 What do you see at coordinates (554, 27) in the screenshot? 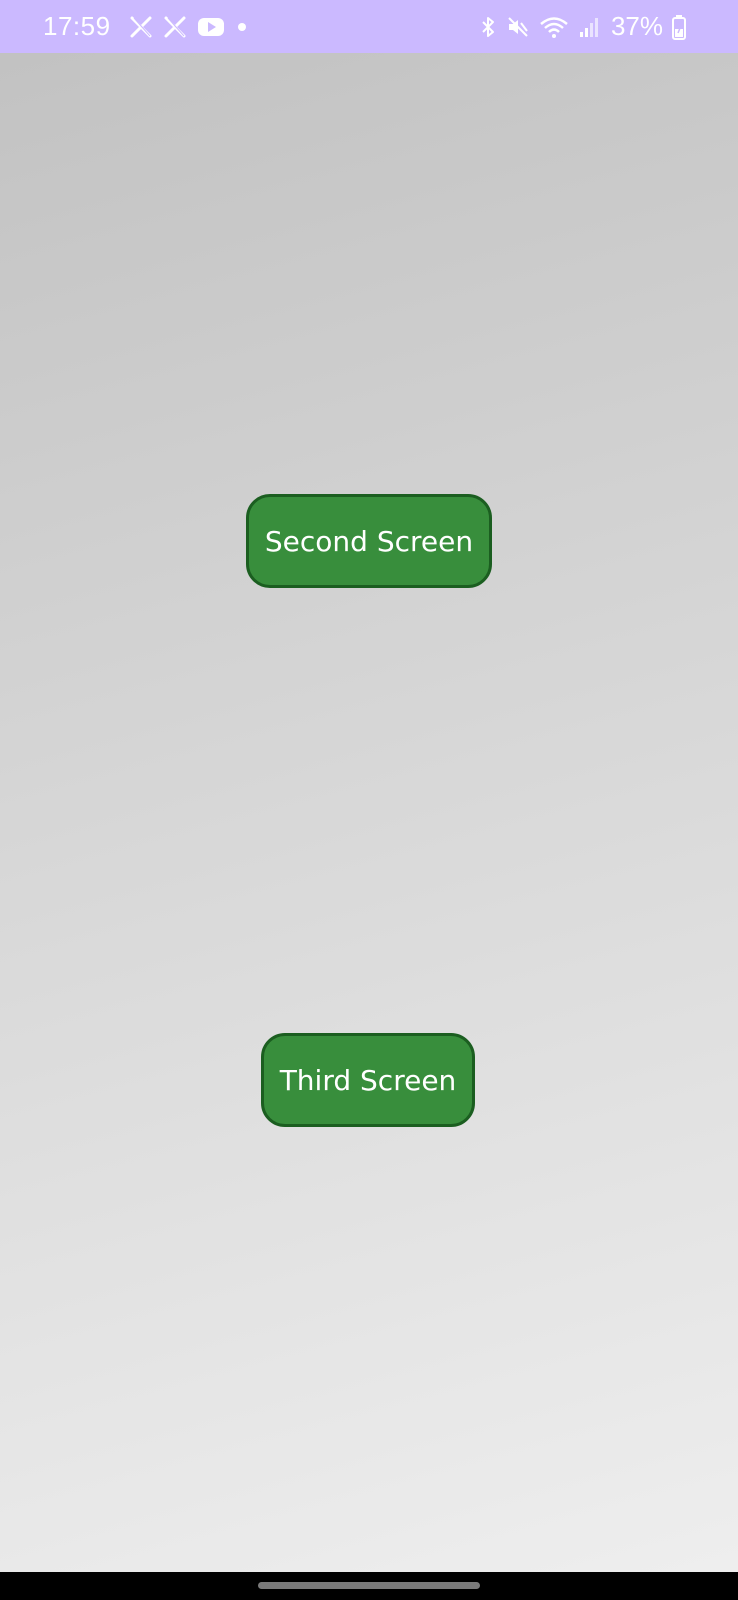
I see `wifi-icon` at bounding box center [554, 27].